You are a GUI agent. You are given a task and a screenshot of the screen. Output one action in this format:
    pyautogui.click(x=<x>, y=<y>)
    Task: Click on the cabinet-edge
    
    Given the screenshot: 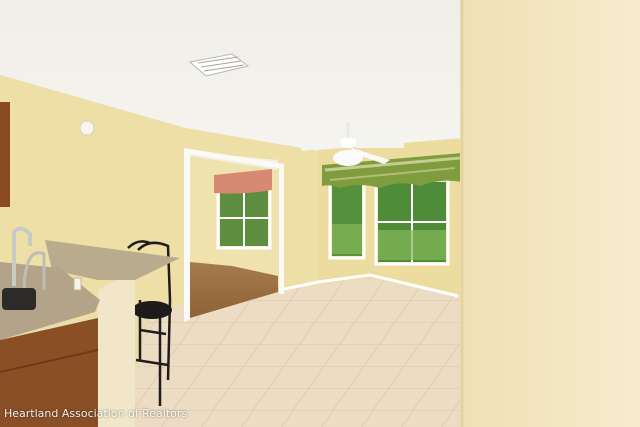 What is the action you would take?
    pyautogui.click(x=5, y=154)
    